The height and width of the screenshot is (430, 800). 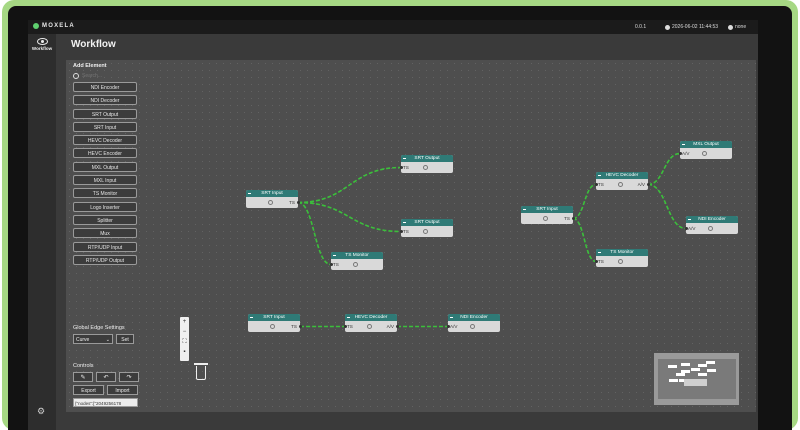 What do you see at coordinates (93, 44) in the screenshot?
I see `page-title: Workflow` at bounding box center [93, 44].